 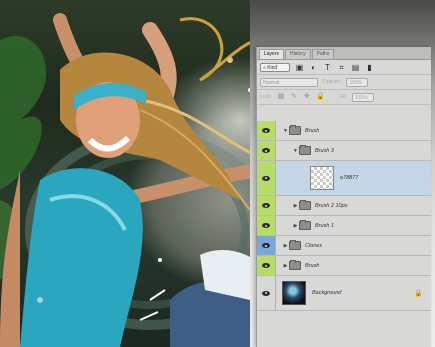 What do you see at coordinates (355, 67) in the screenshot?
I see `smart-object-filter-icon: ▤` at bounding box center [355, 67].